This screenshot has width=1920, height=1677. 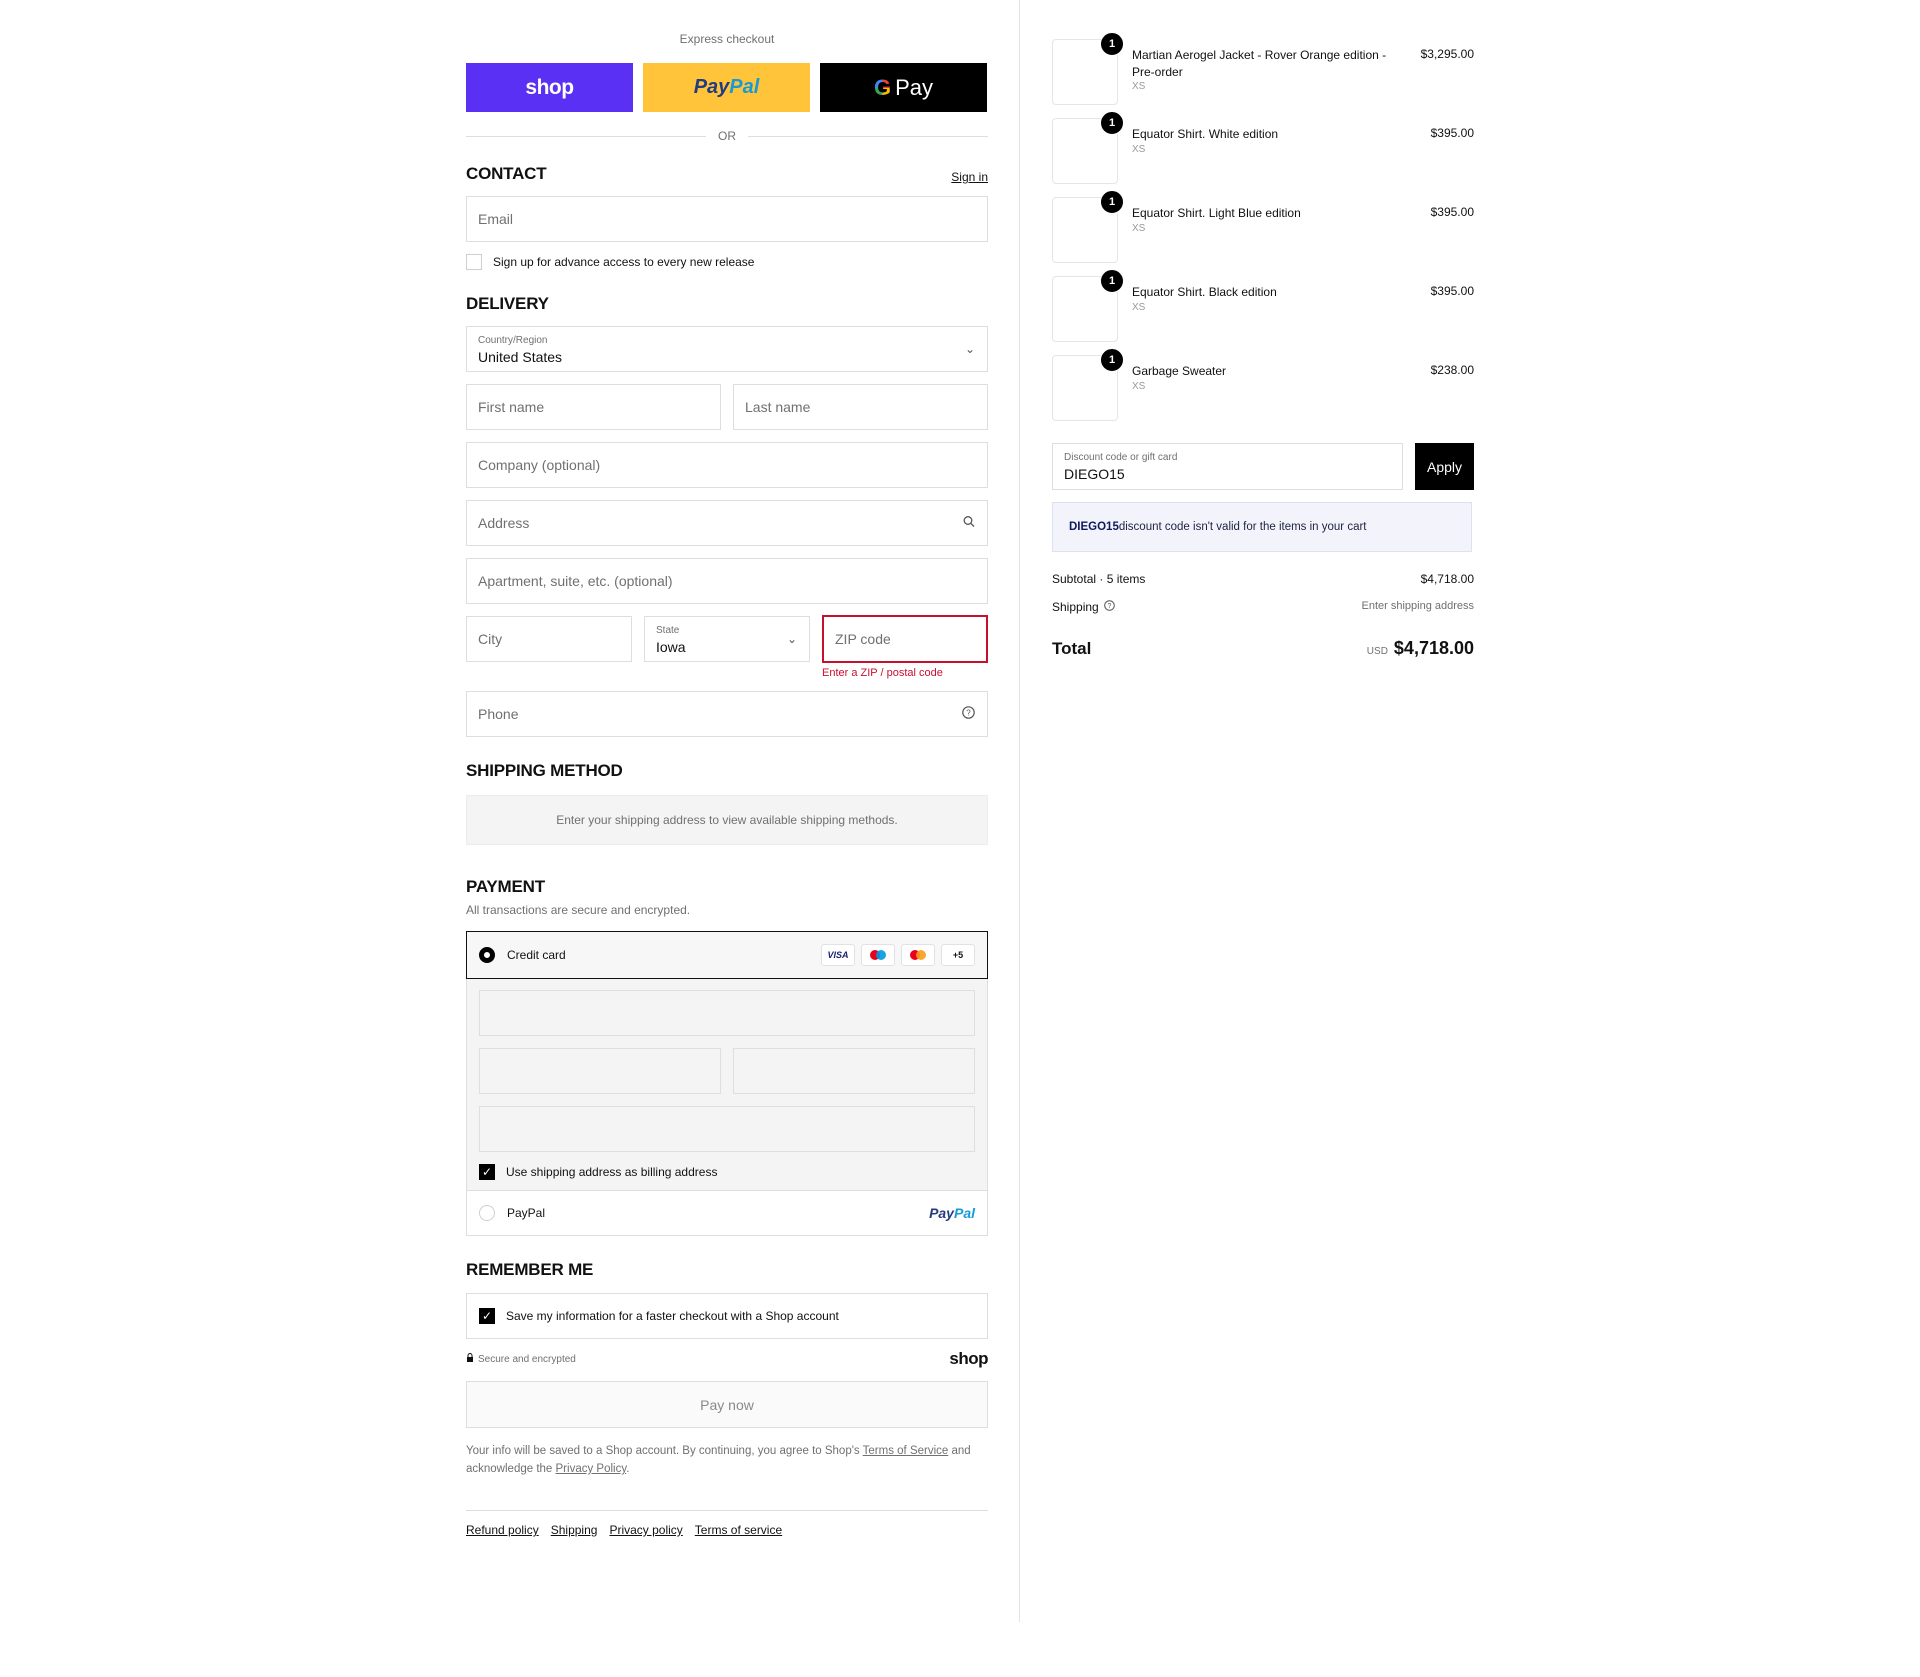 I want to click on shop-pay-button: shop, so click(x=549, y=87).